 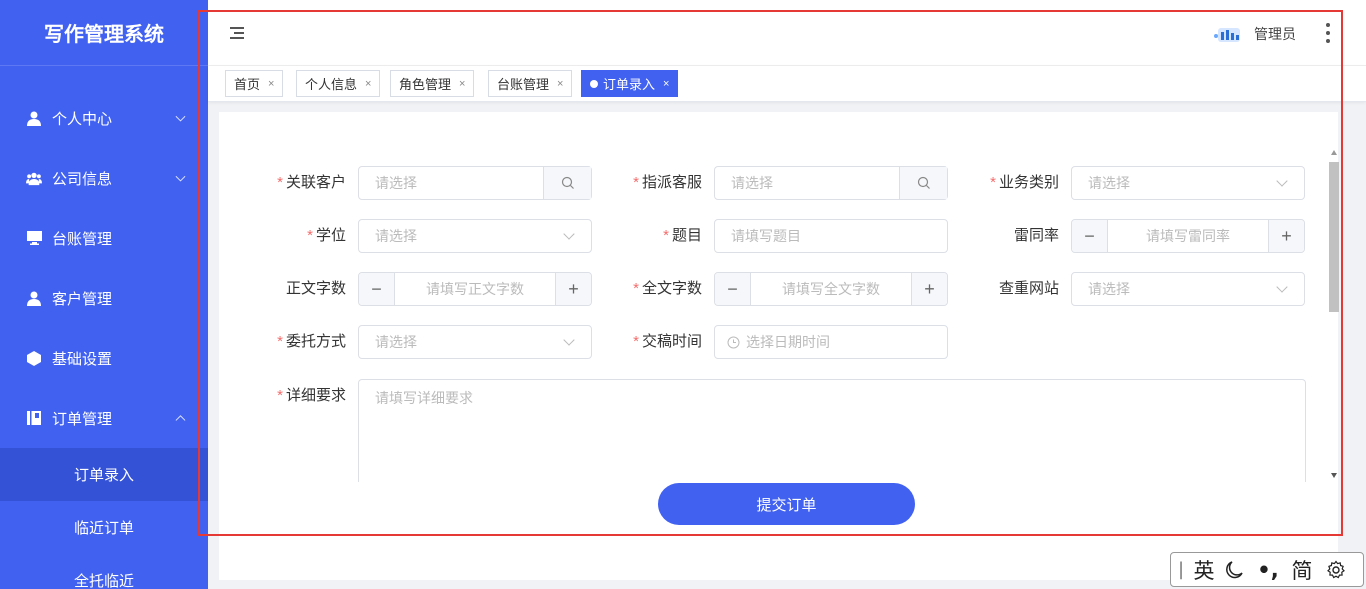 What do you see at coordinates (180, 420) in the screenshot?
I see `chevron-up-icon` at bounding box center [180, 420].